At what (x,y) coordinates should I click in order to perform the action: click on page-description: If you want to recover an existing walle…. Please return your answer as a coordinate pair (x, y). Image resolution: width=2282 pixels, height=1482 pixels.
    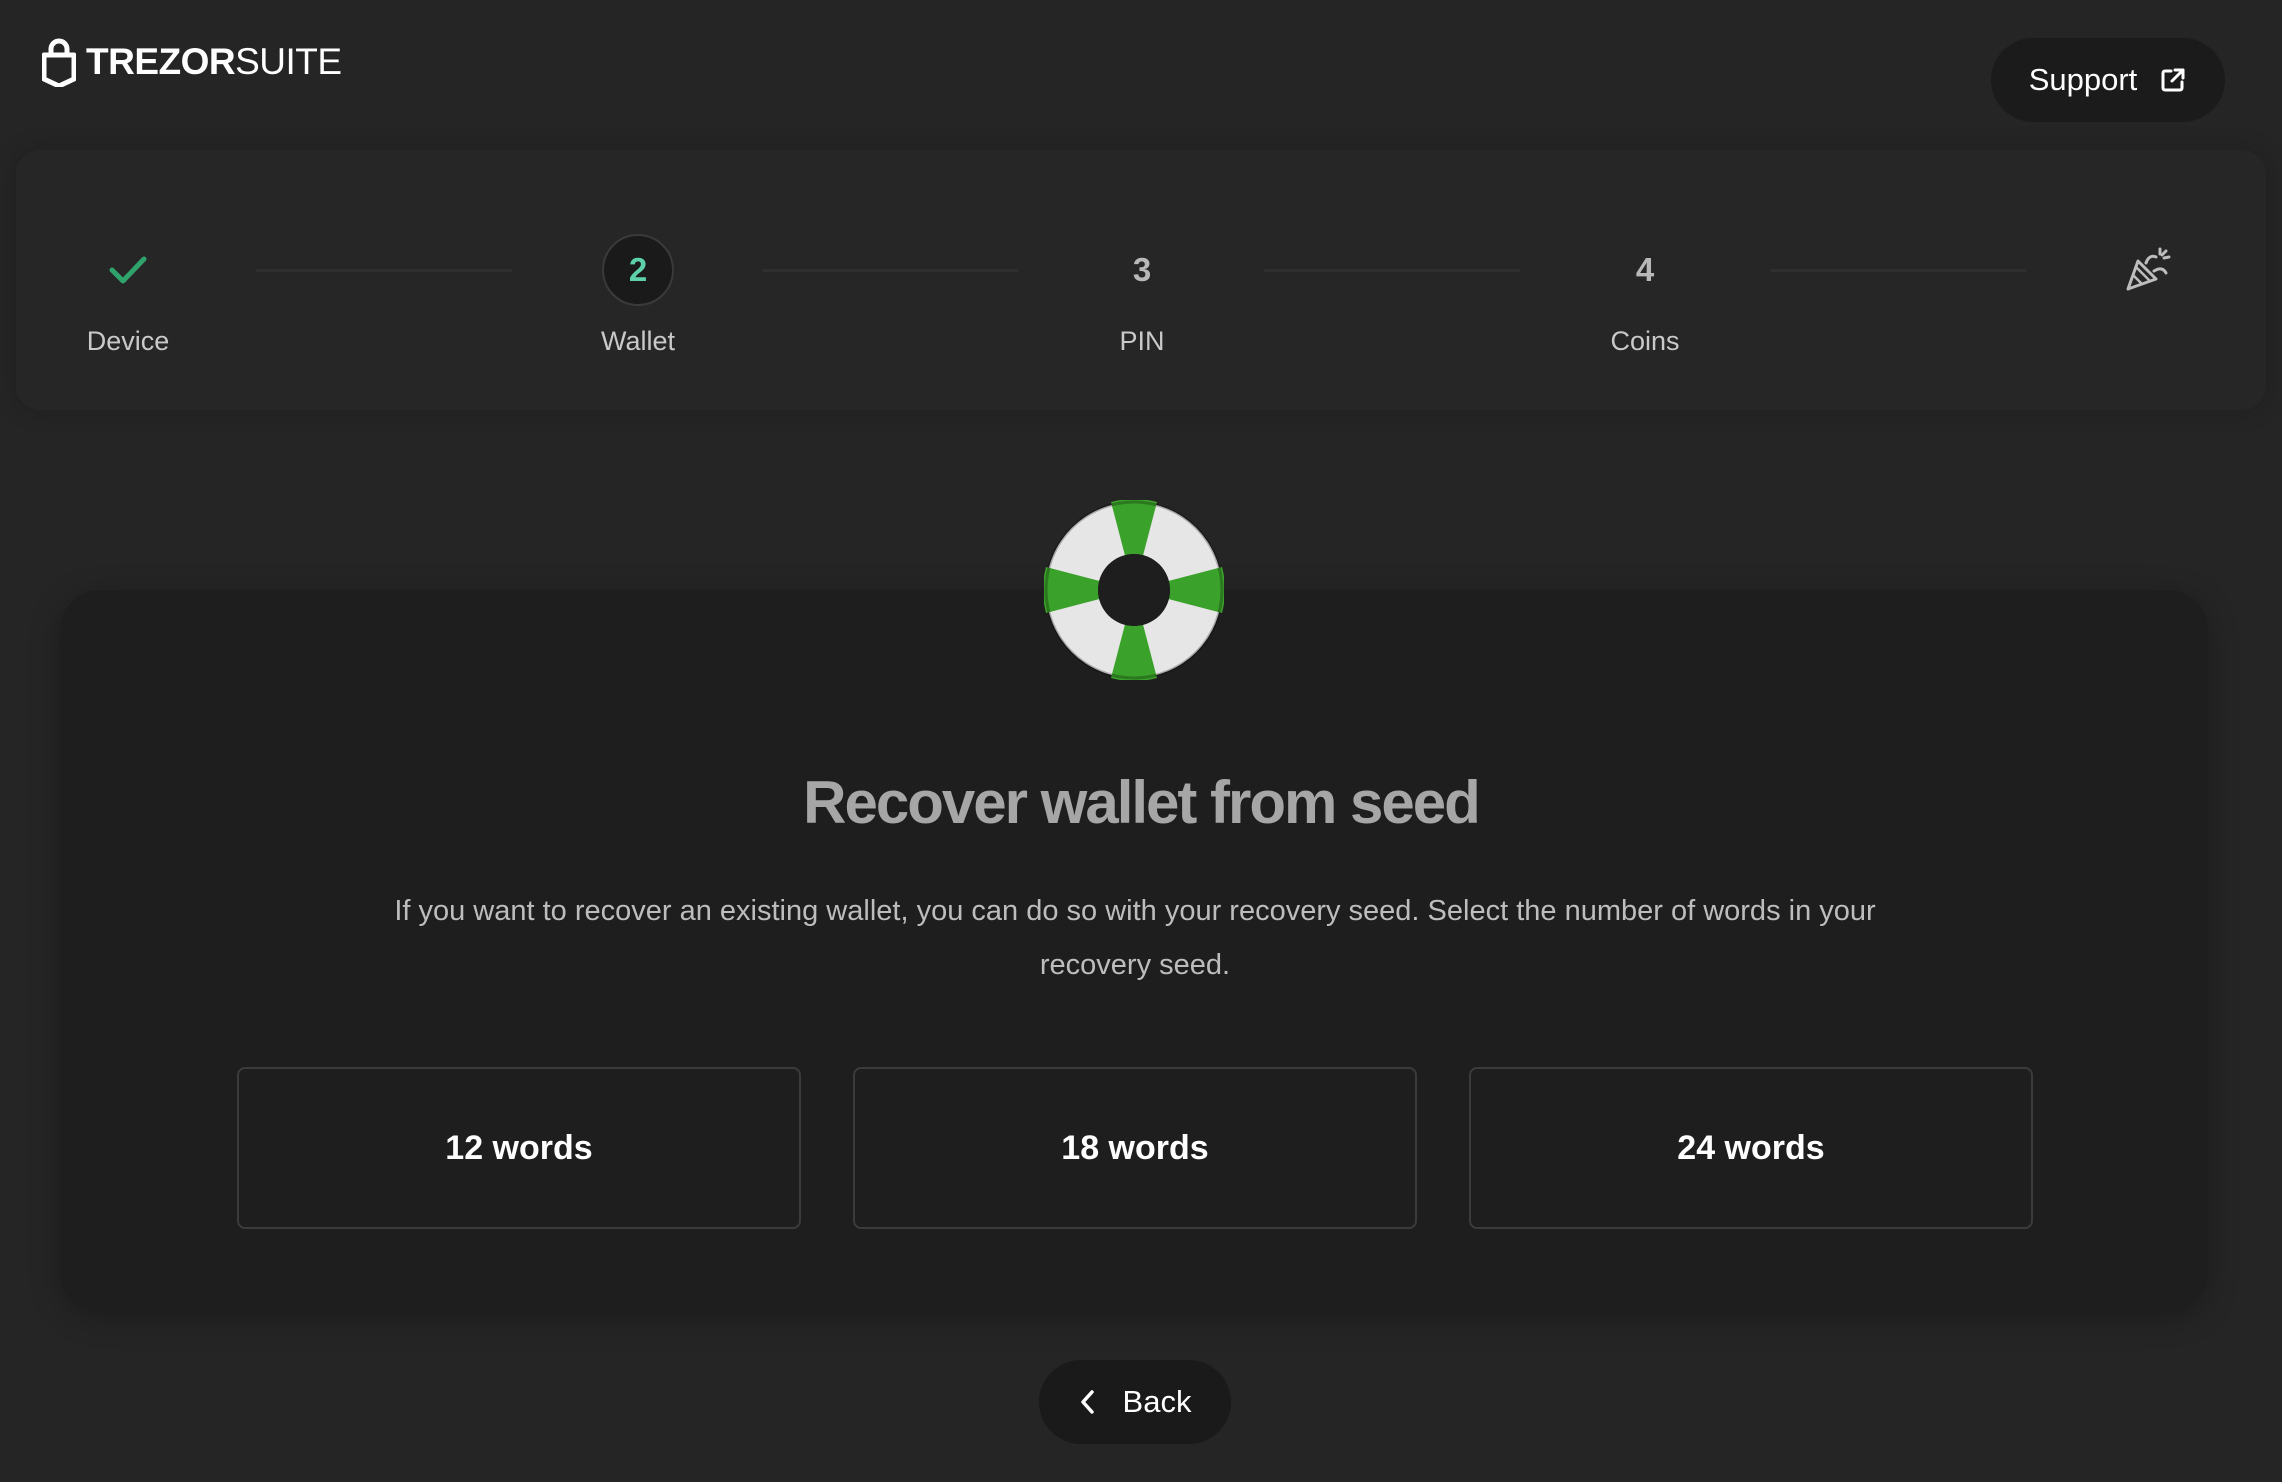
    Looking at the image, I should click on (1135, 938).